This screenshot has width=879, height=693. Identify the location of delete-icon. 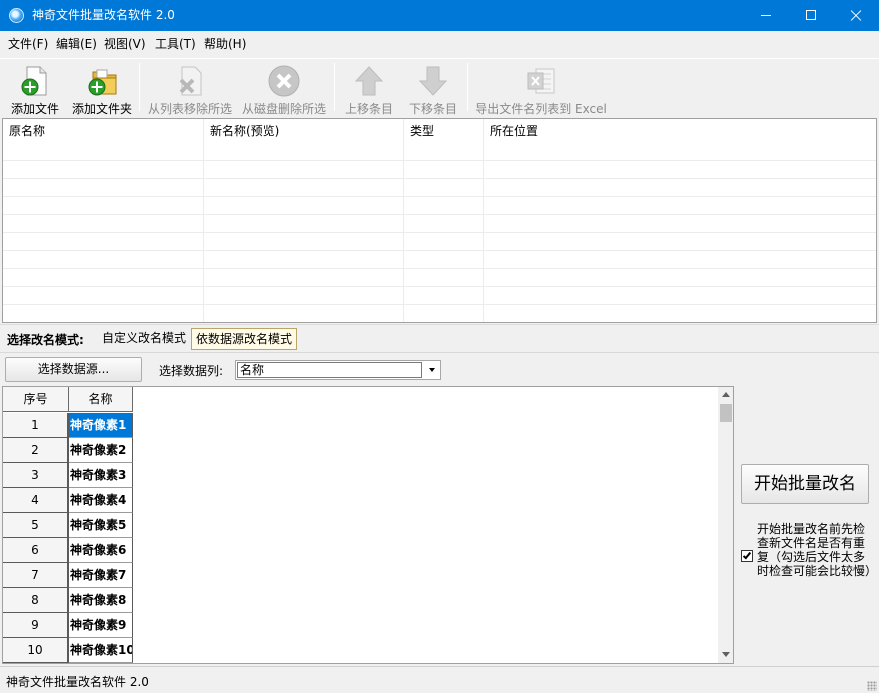
(284, 81).